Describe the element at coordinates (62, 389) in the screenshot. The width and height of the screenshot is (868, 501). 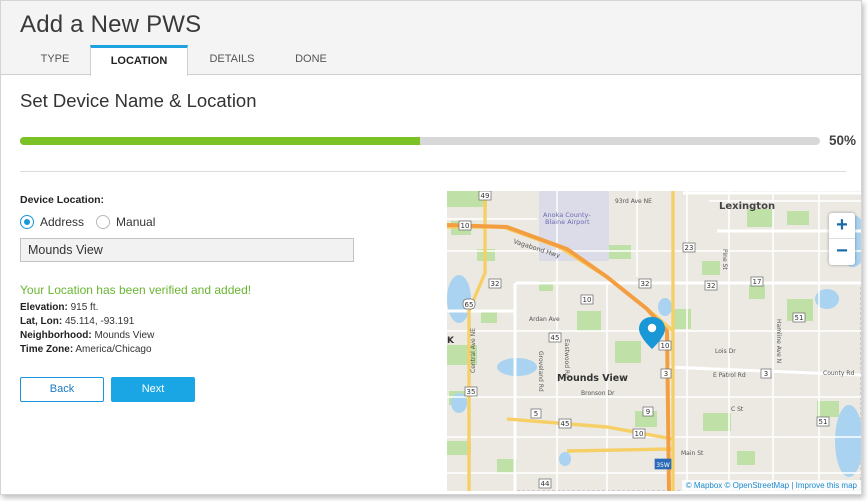
I see `back-button: Back` at that location.